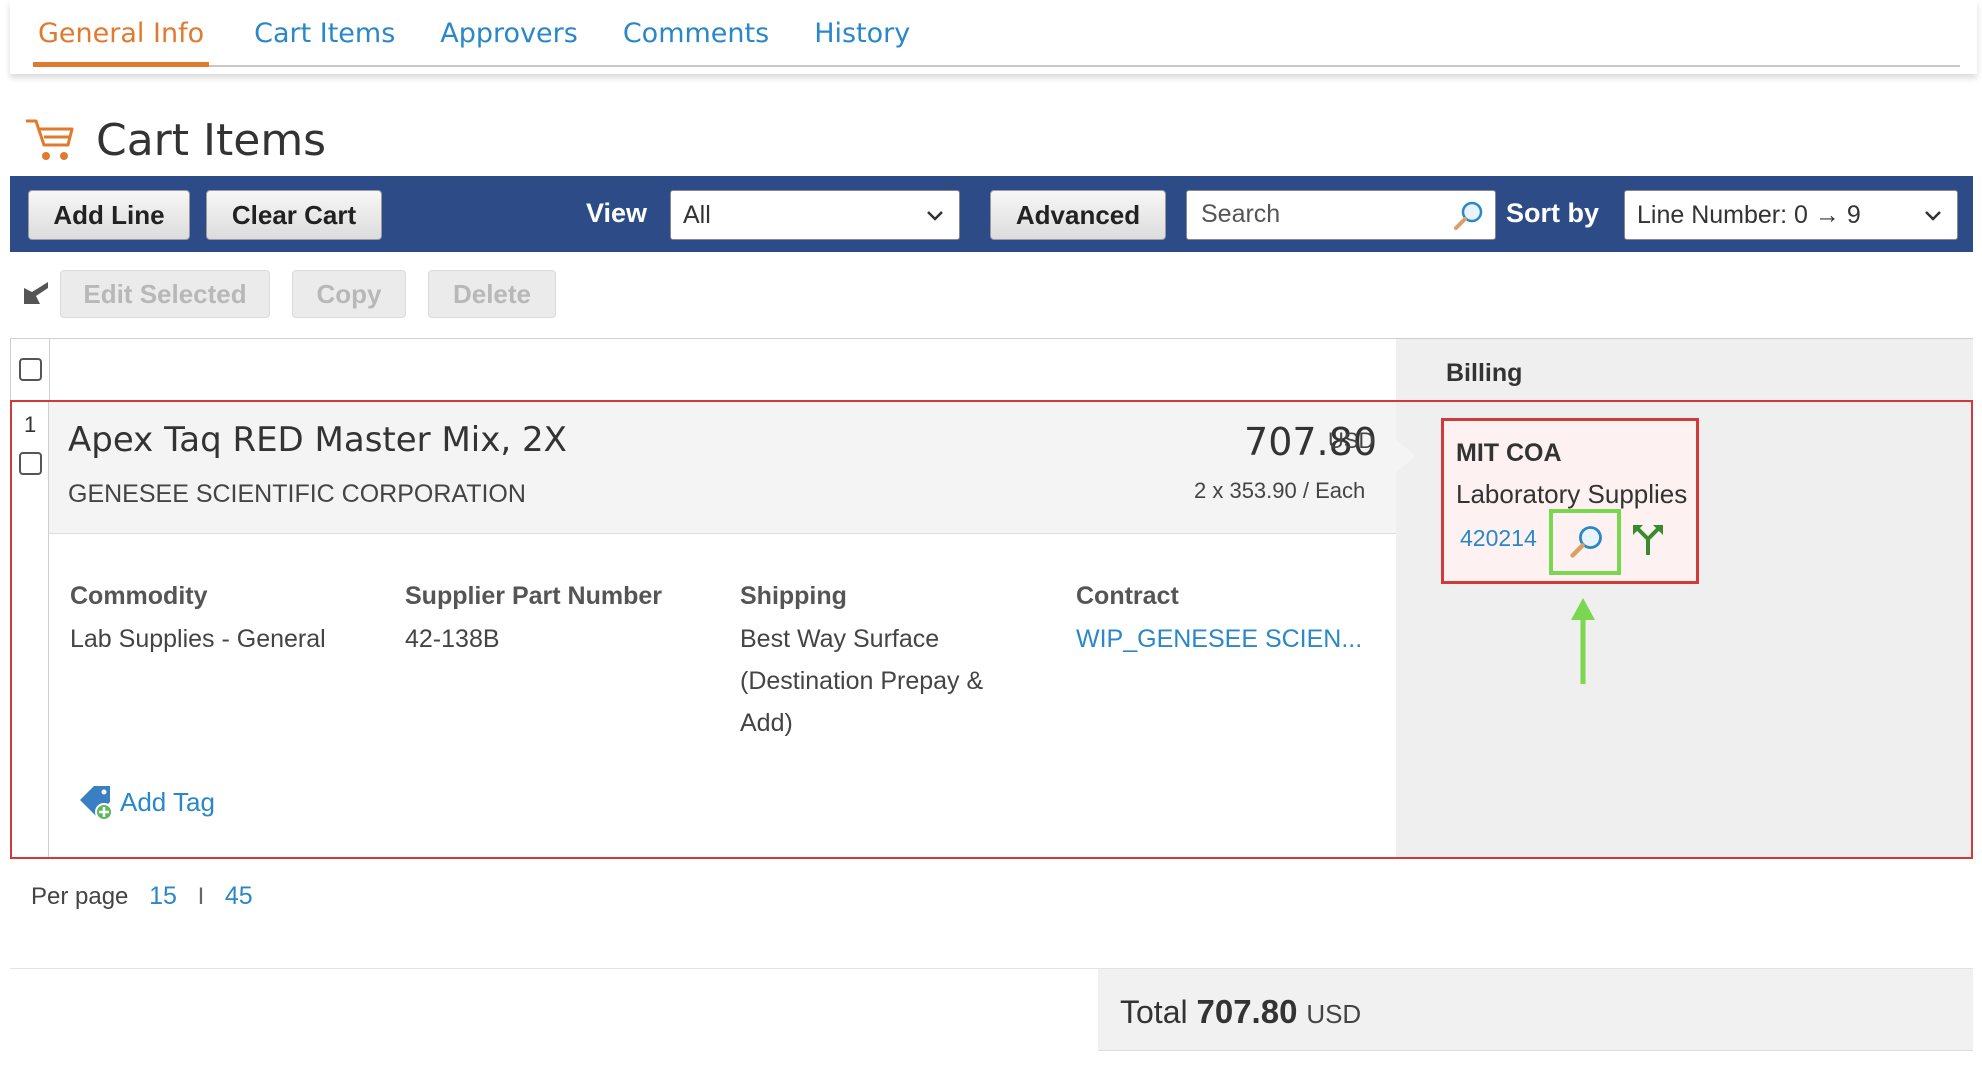 This screenshot has height=1092, width=1982. Describe the element at coordinates (211, 140) in the screenshot. I see `page-title: Cart Items` at that location.